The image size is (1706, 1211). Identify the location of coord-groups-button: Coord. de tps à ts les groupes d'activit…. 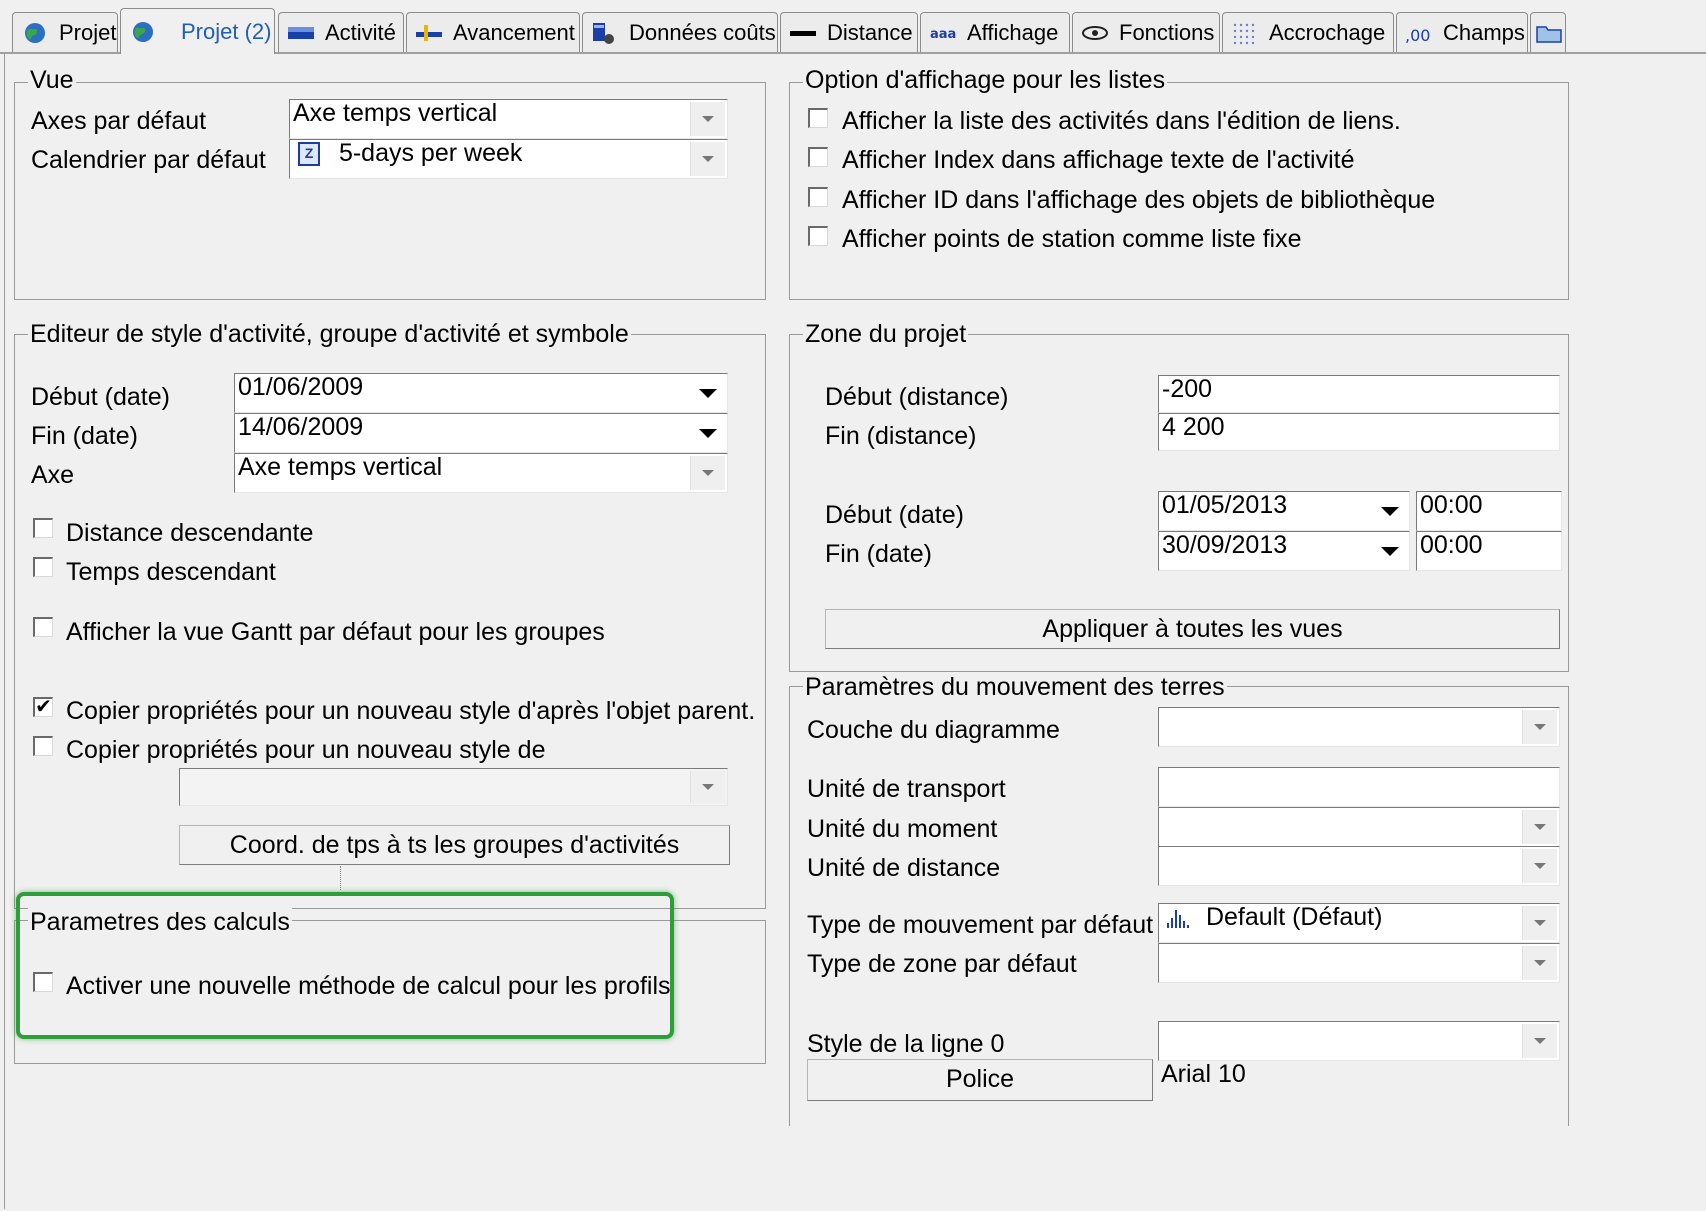
(454, 845).